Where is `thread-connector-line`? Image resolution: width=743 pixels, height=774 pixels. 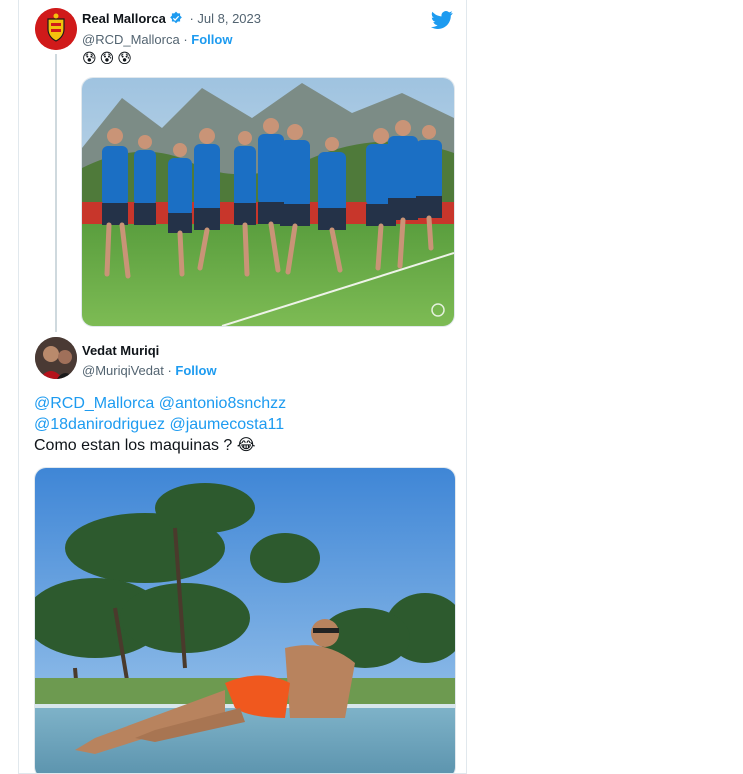 thread-connector-line is located at coordinates (56, 193).